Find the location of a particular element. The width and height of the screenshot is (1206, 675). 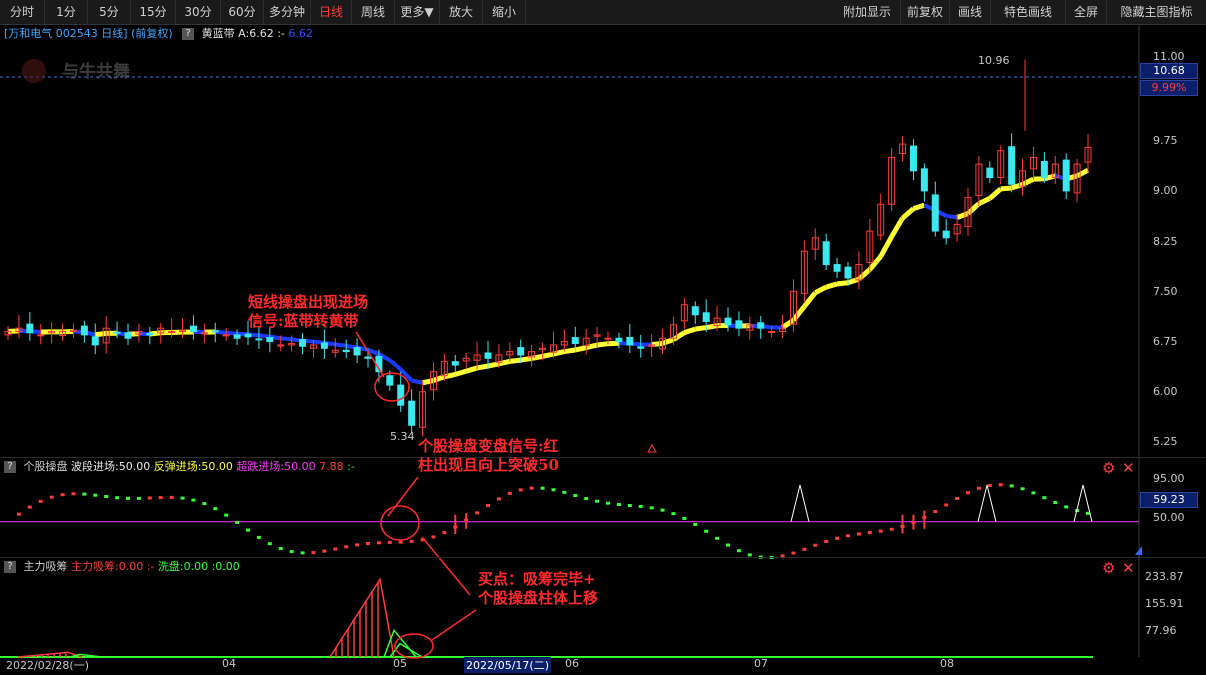

signal-triangle is located at coordinates (652, 448).